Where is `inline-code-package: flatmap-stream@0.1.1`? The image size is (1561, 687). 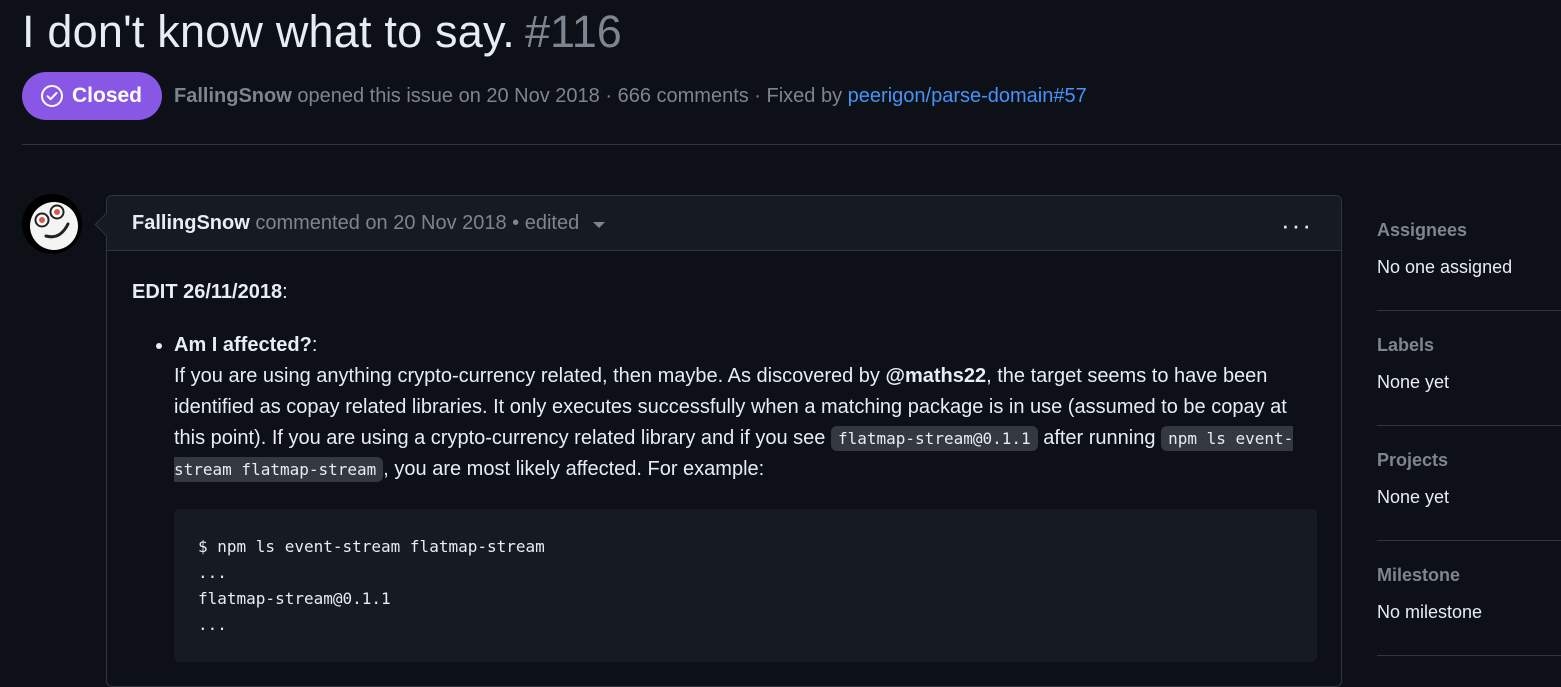 inline-code-package: flatmap-stream@0.1.1 is located at coordinates (934, 438).